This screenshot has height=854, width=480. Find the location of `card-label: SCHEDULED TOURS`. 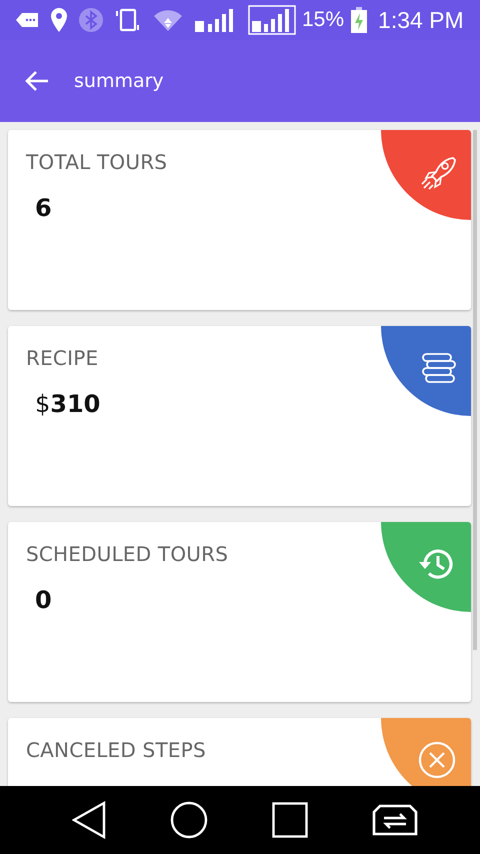

card-label: SCHEDULED TOURS is located at coordinates (127, 554).